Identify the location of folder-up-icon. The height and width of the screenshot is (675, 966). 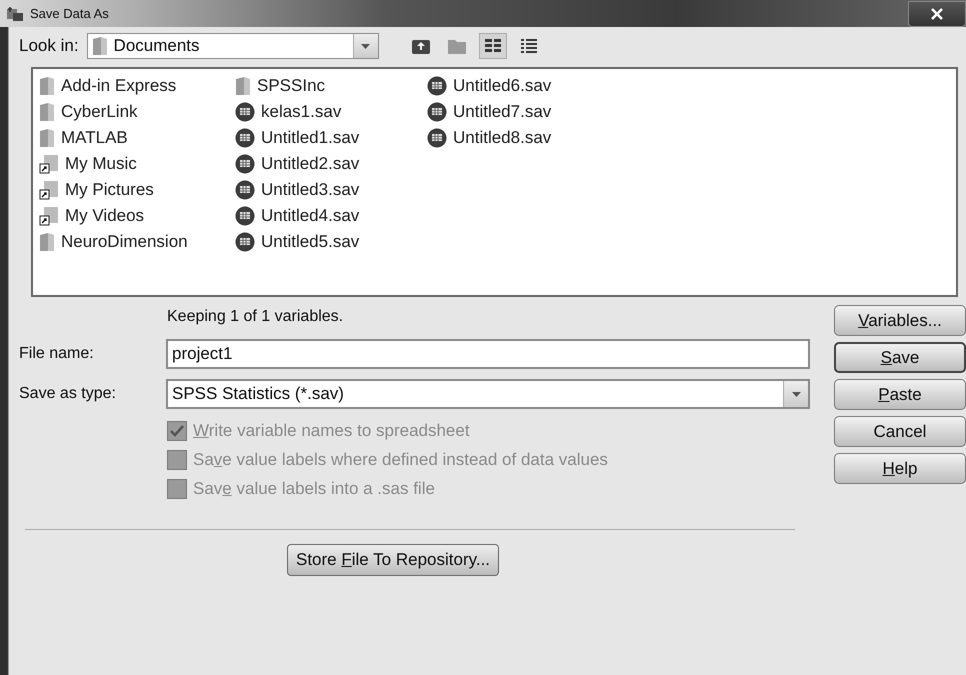
(420, 46).